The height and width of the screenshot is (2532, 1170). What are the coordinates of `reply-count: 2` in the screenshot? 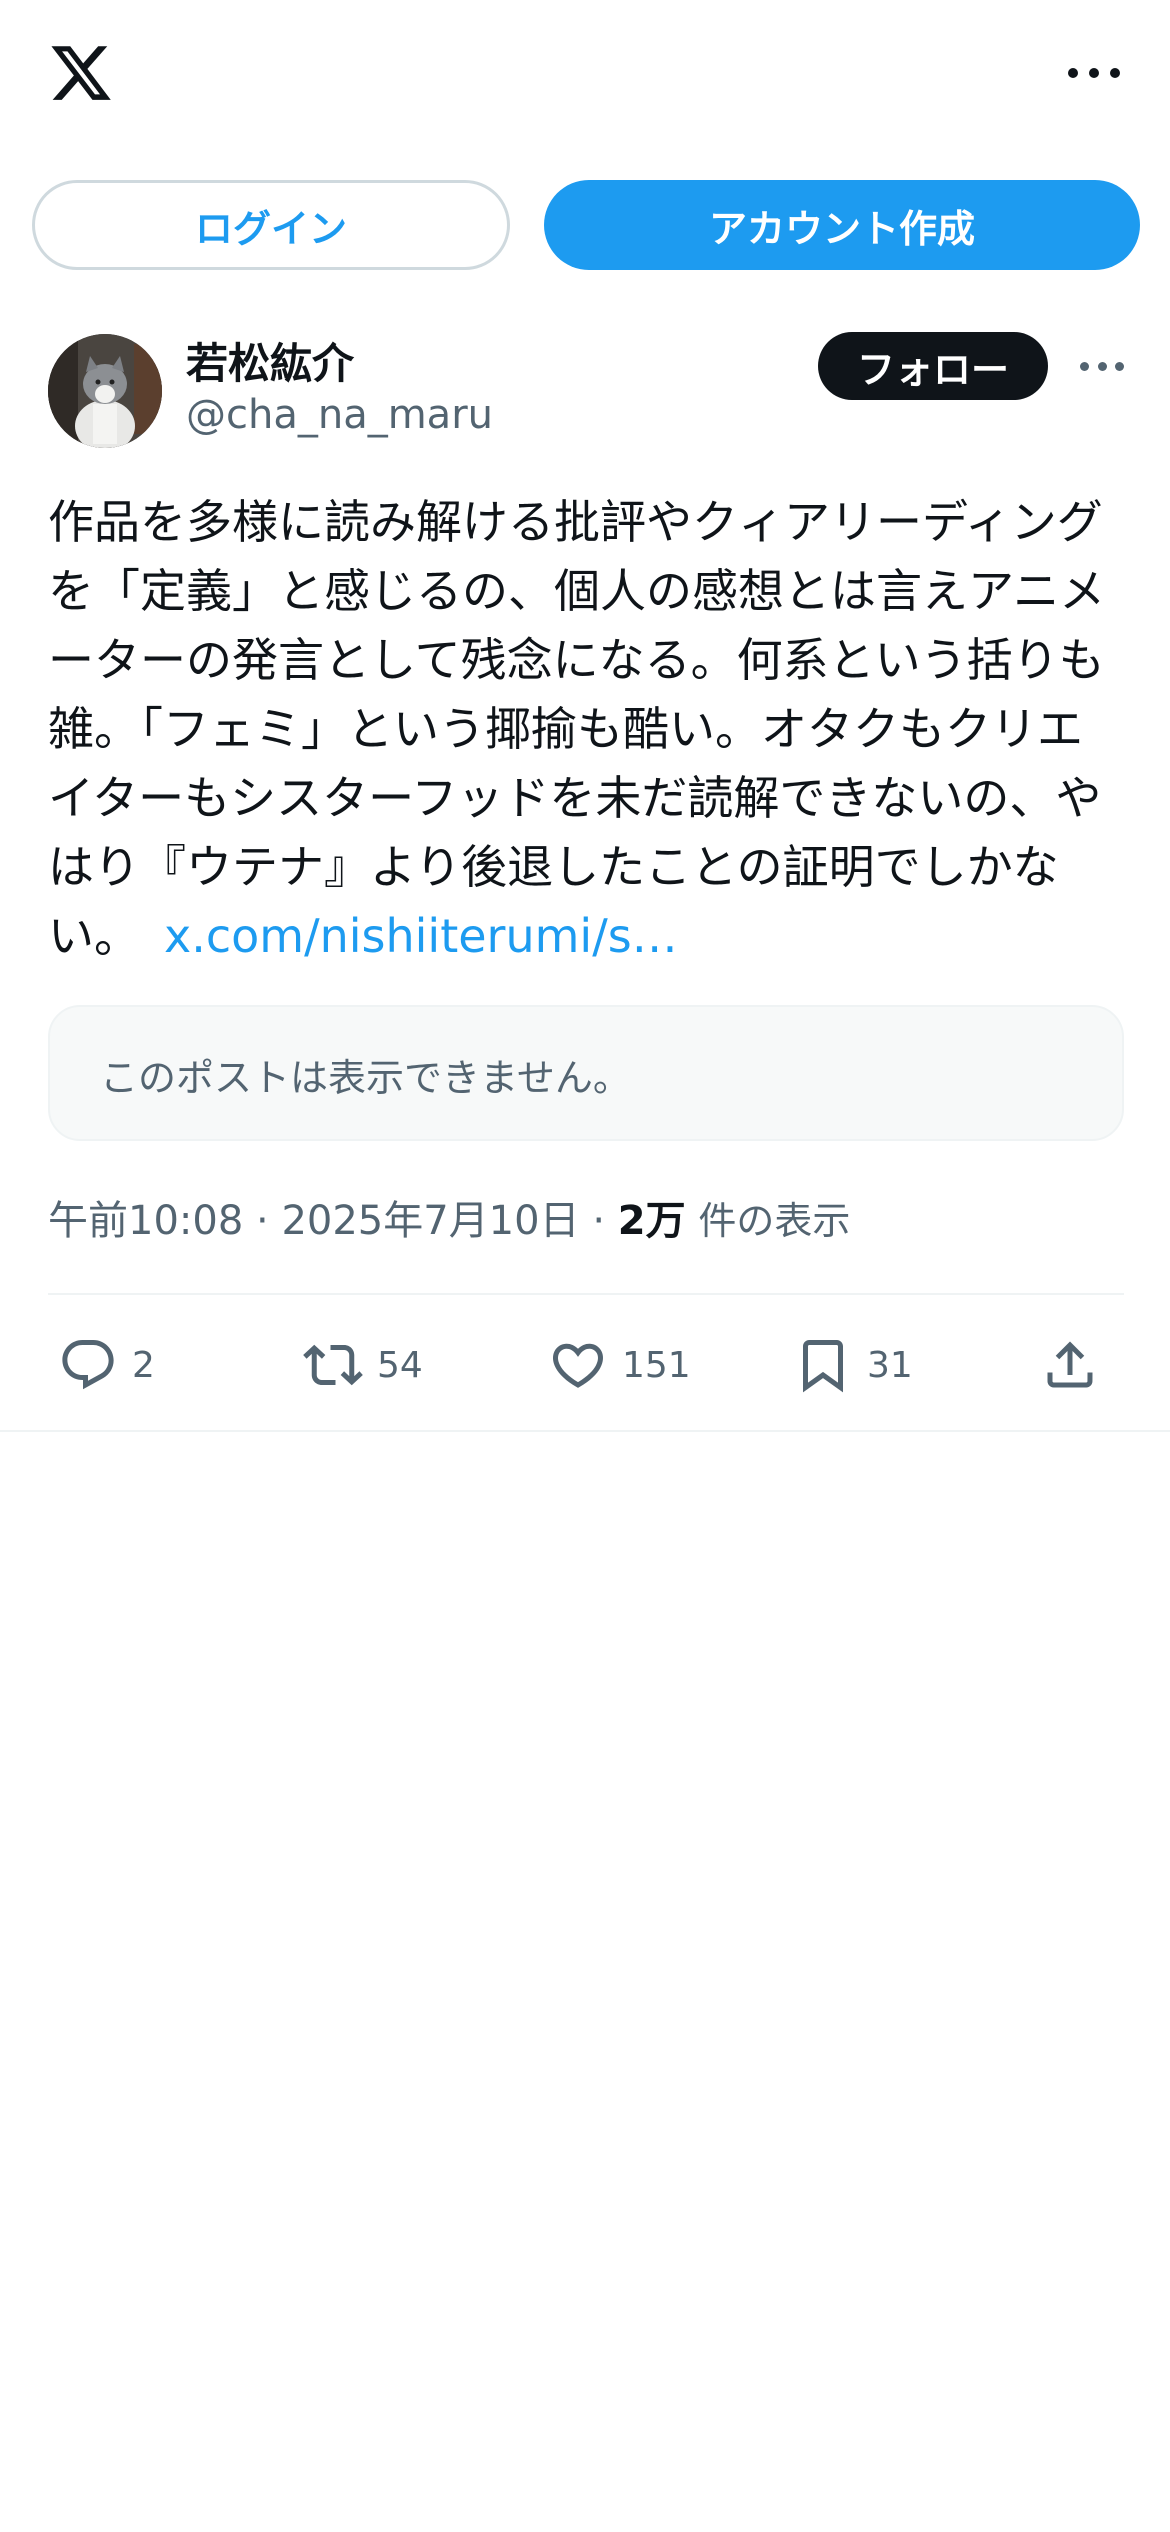 It's located at (143, 1365).